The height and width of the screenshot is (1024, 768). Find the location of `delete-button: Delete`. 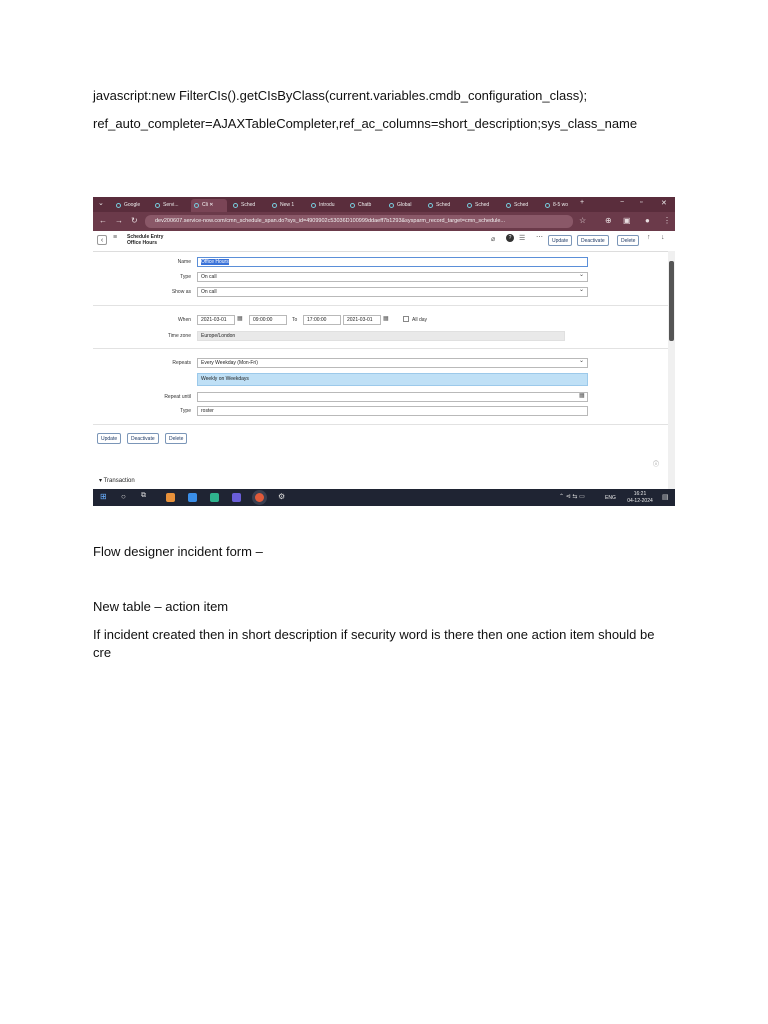

delete-button: Delete is located at coordinates (176, 438).